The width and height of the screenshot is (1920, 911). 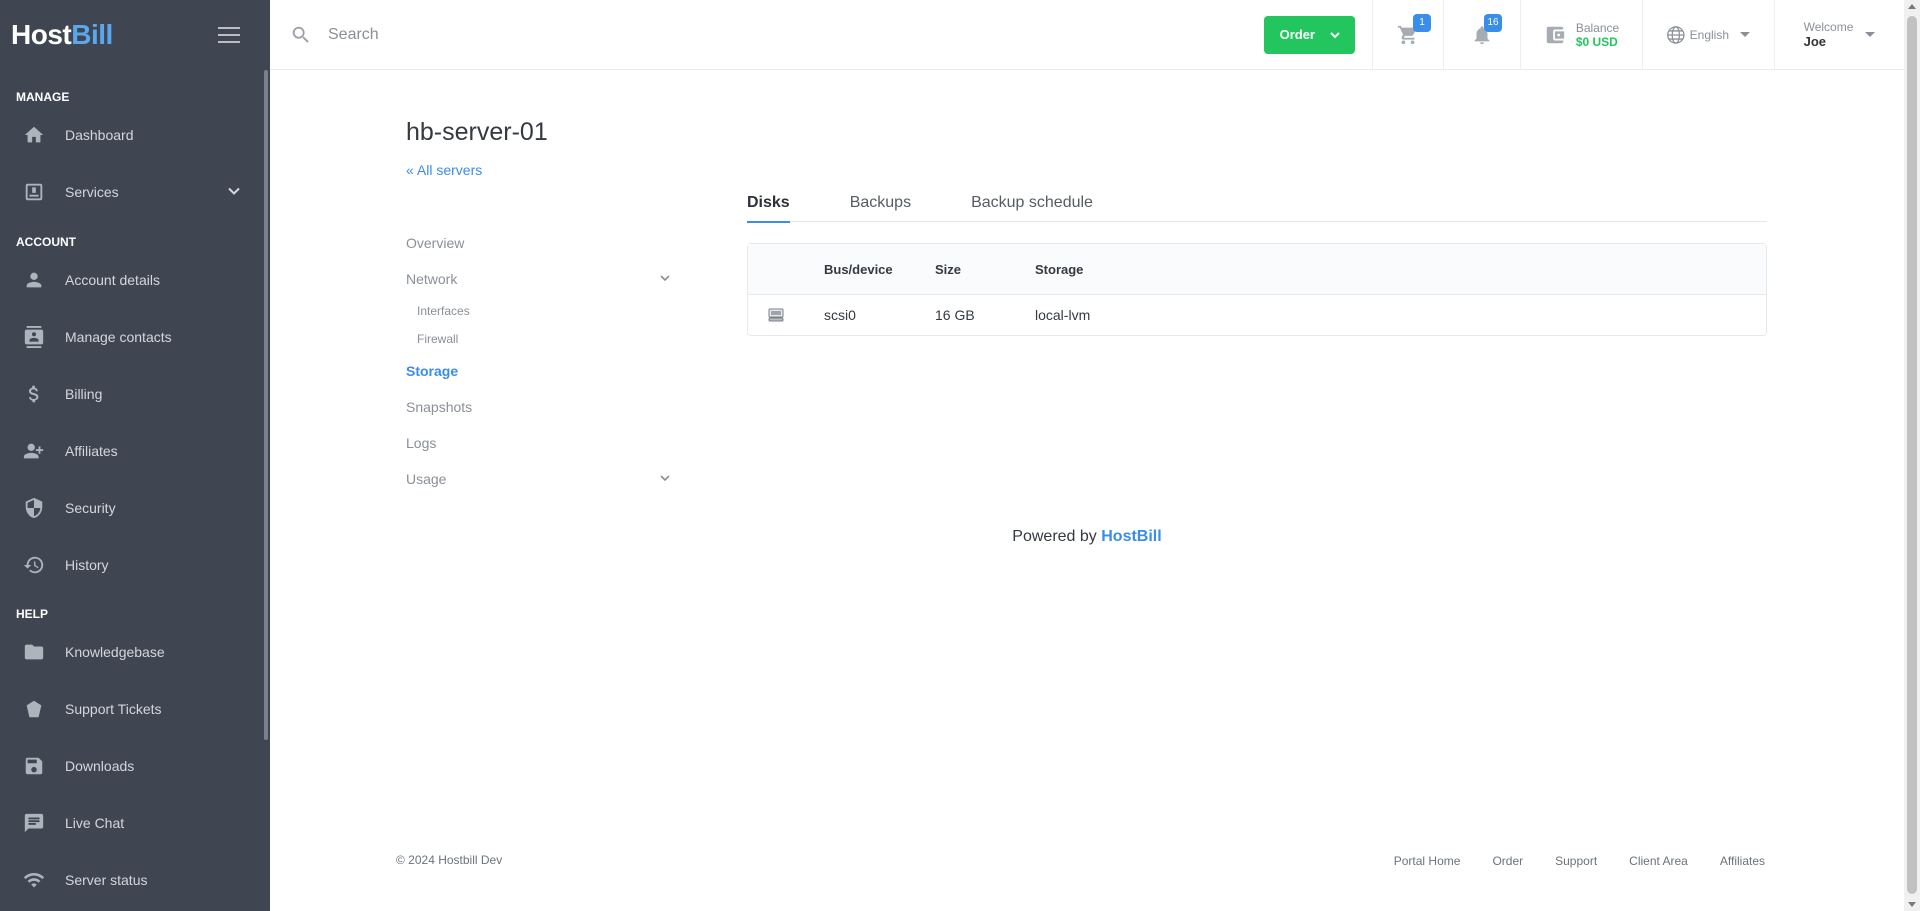 I want to click on services-icon, so click(x=34, y=192).